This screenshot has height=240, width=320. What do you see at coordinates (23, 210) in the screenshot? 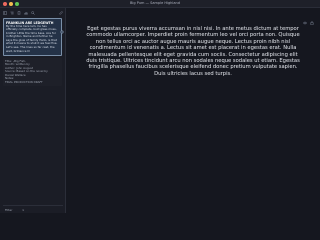
I see `clear-filter-icon: ×` at bounding box center [23, 210].